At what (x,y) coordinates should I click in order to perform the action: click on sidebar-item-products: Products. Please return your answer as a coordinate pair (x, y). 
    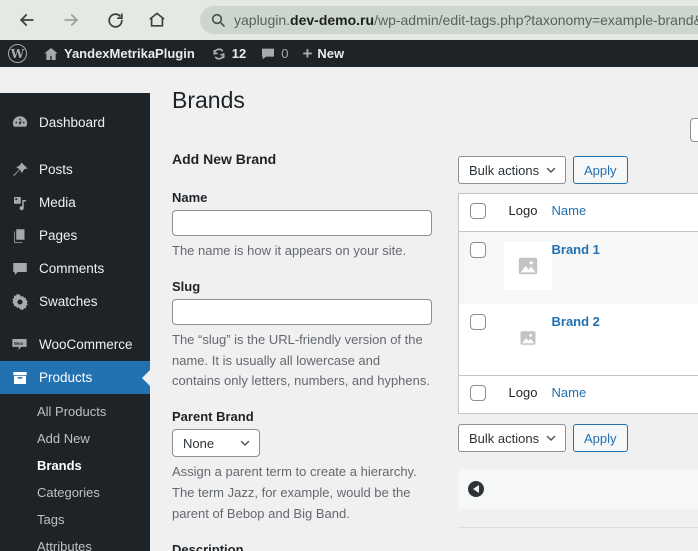
    Looking at the image, I should click on (75, 377).